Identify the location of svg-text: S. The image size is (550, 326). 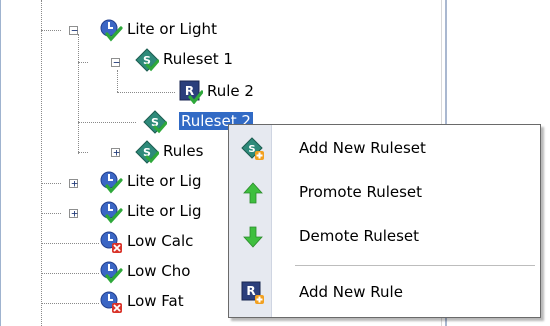
(251, 149).